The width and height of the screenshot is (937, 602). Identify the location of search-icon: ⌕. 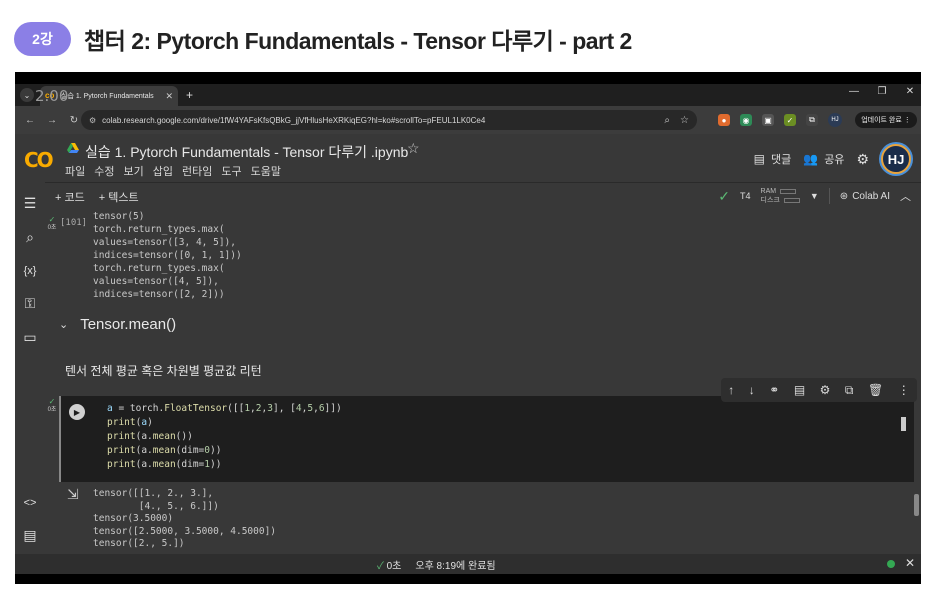
(30, 237).